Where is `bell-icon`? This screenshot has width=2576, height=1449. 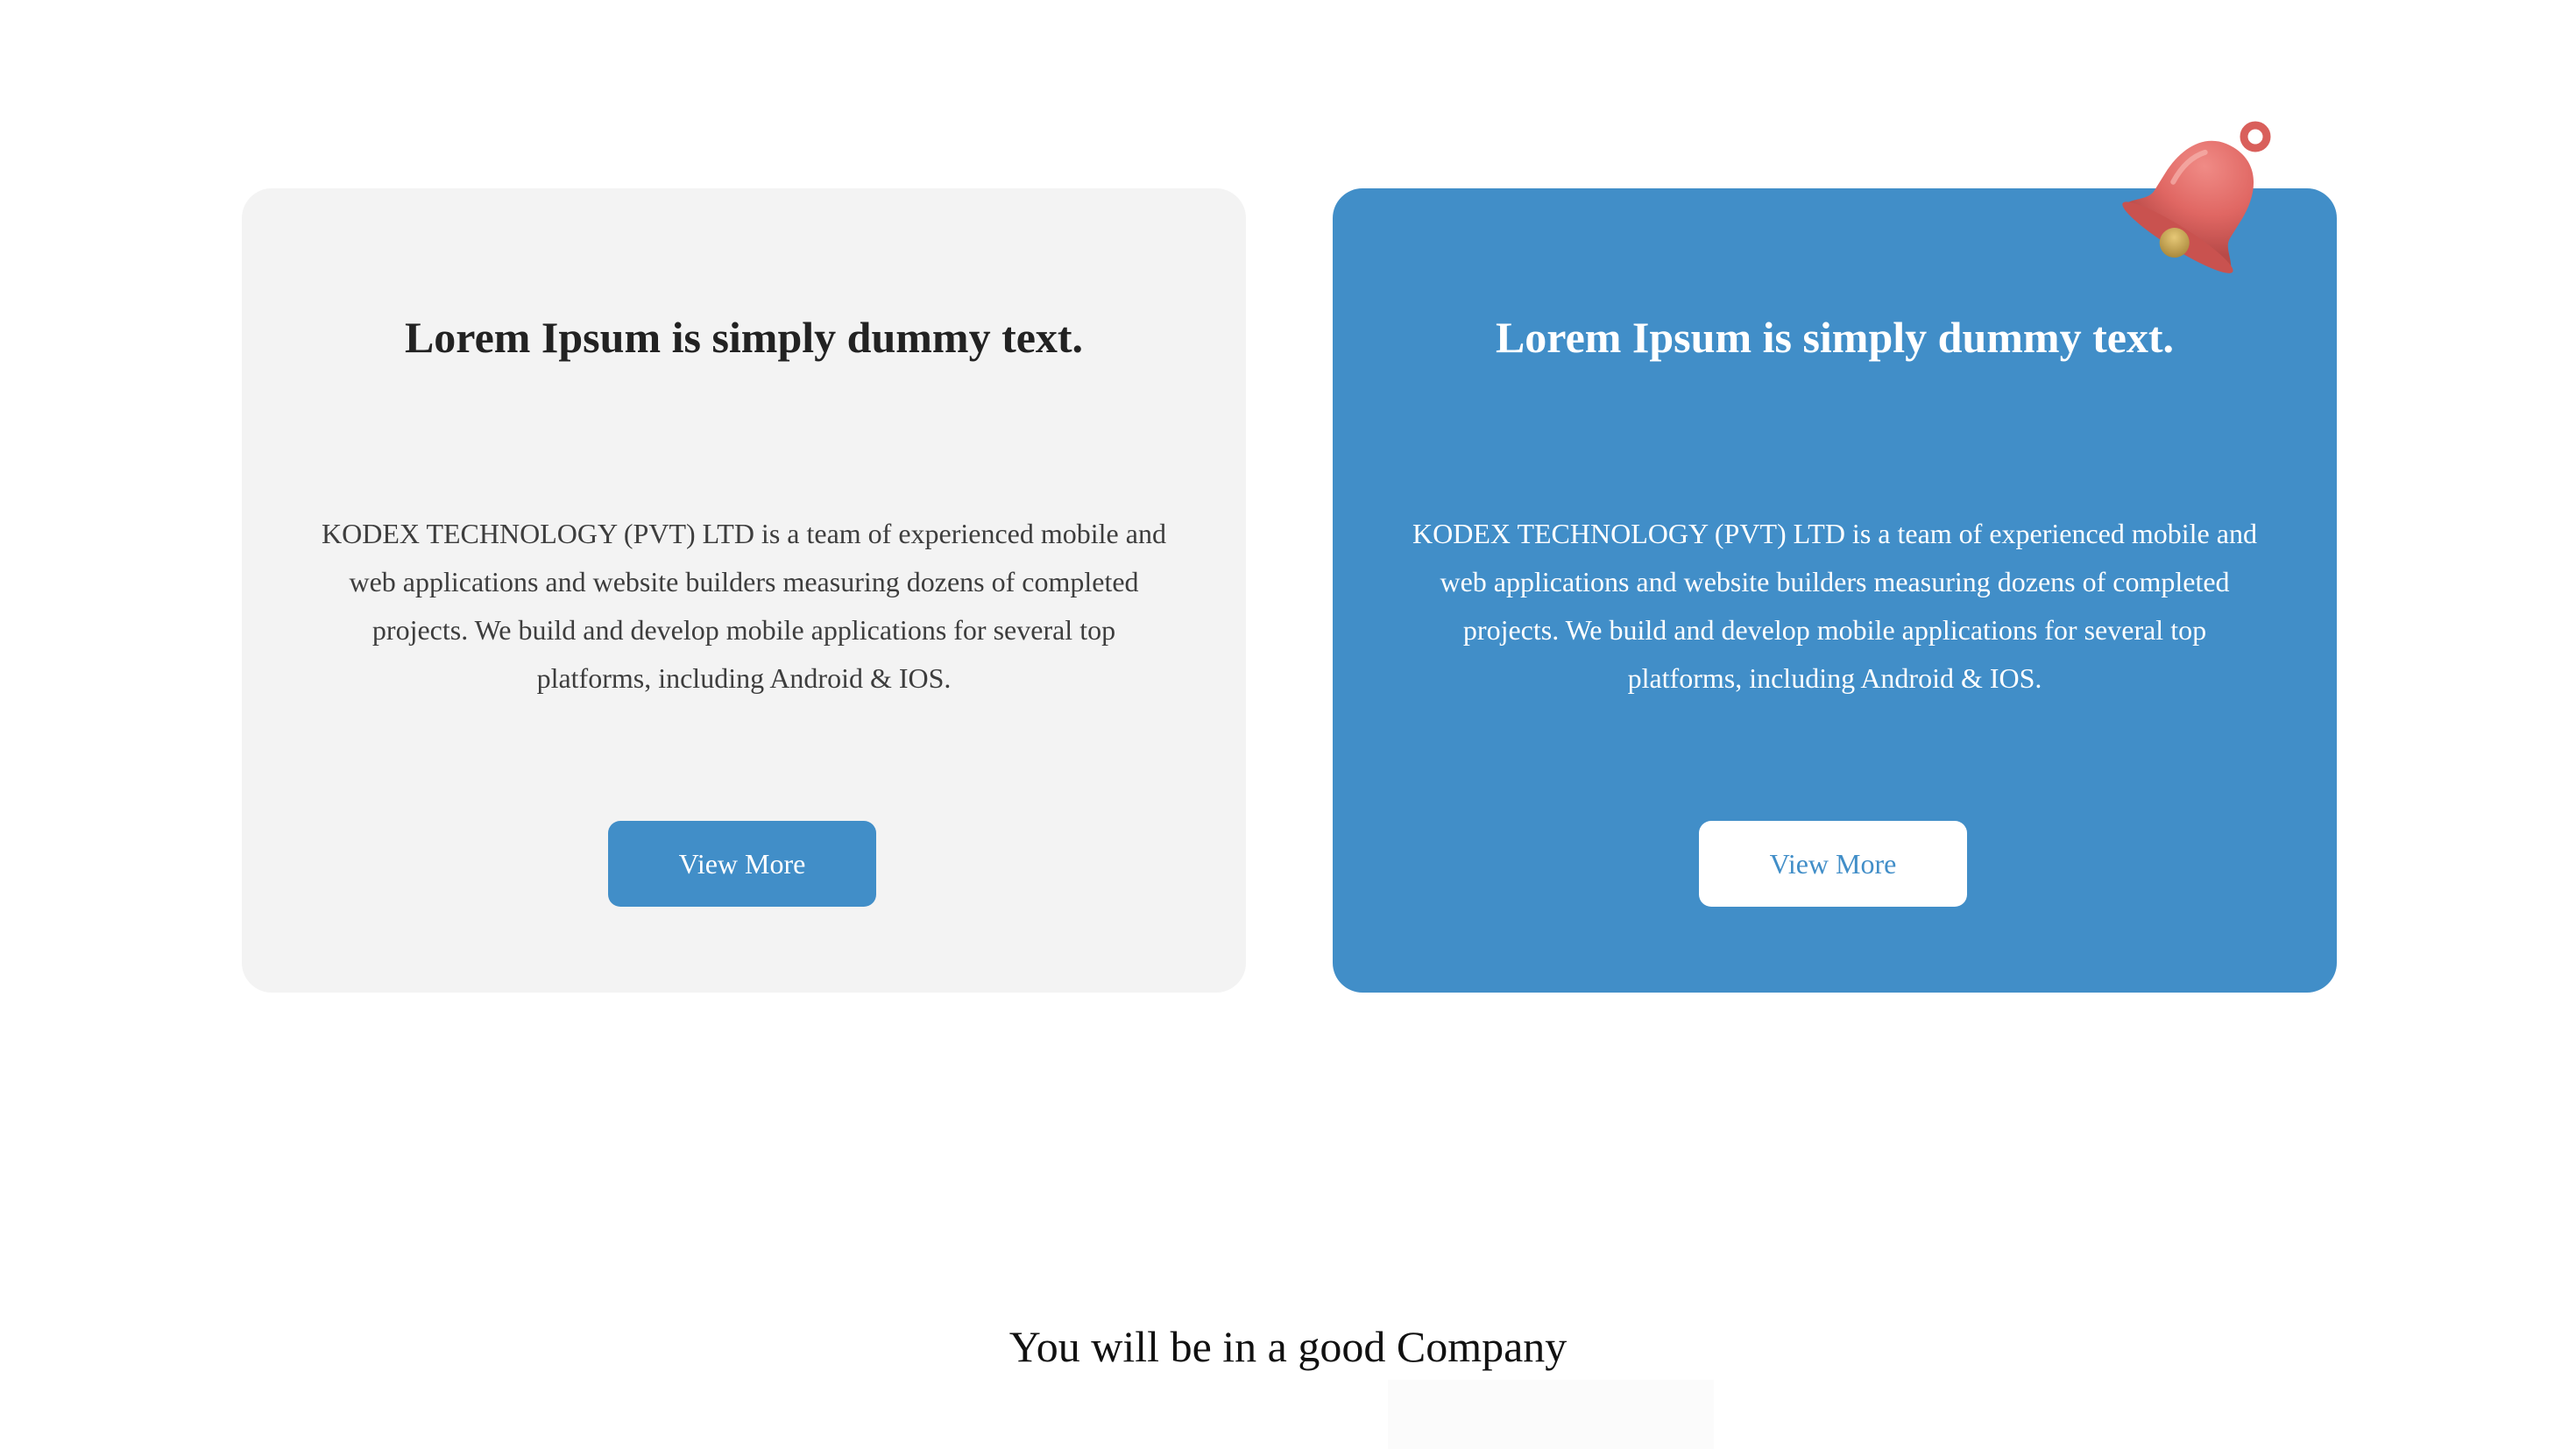 bell-icon is located at coordinates (2202, 199).